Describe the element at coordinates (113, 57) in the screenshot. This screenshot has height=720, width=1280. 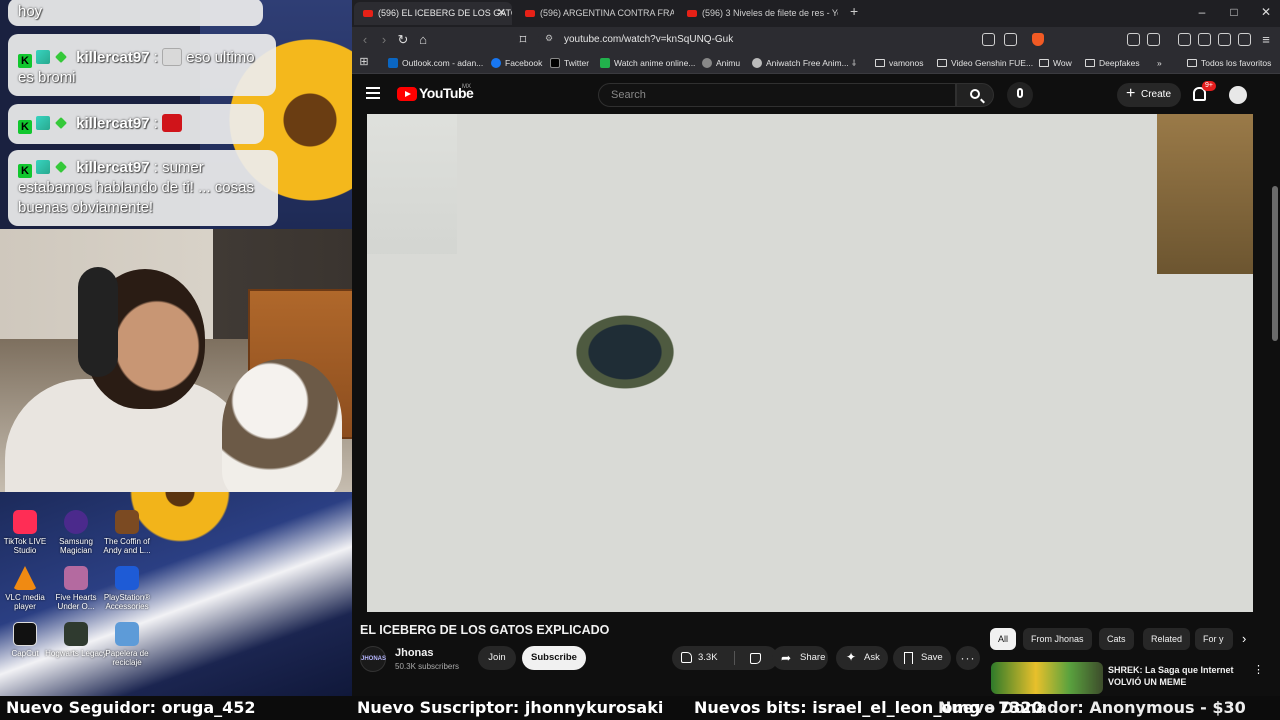
I see `chat-username: killercat97` at that location.